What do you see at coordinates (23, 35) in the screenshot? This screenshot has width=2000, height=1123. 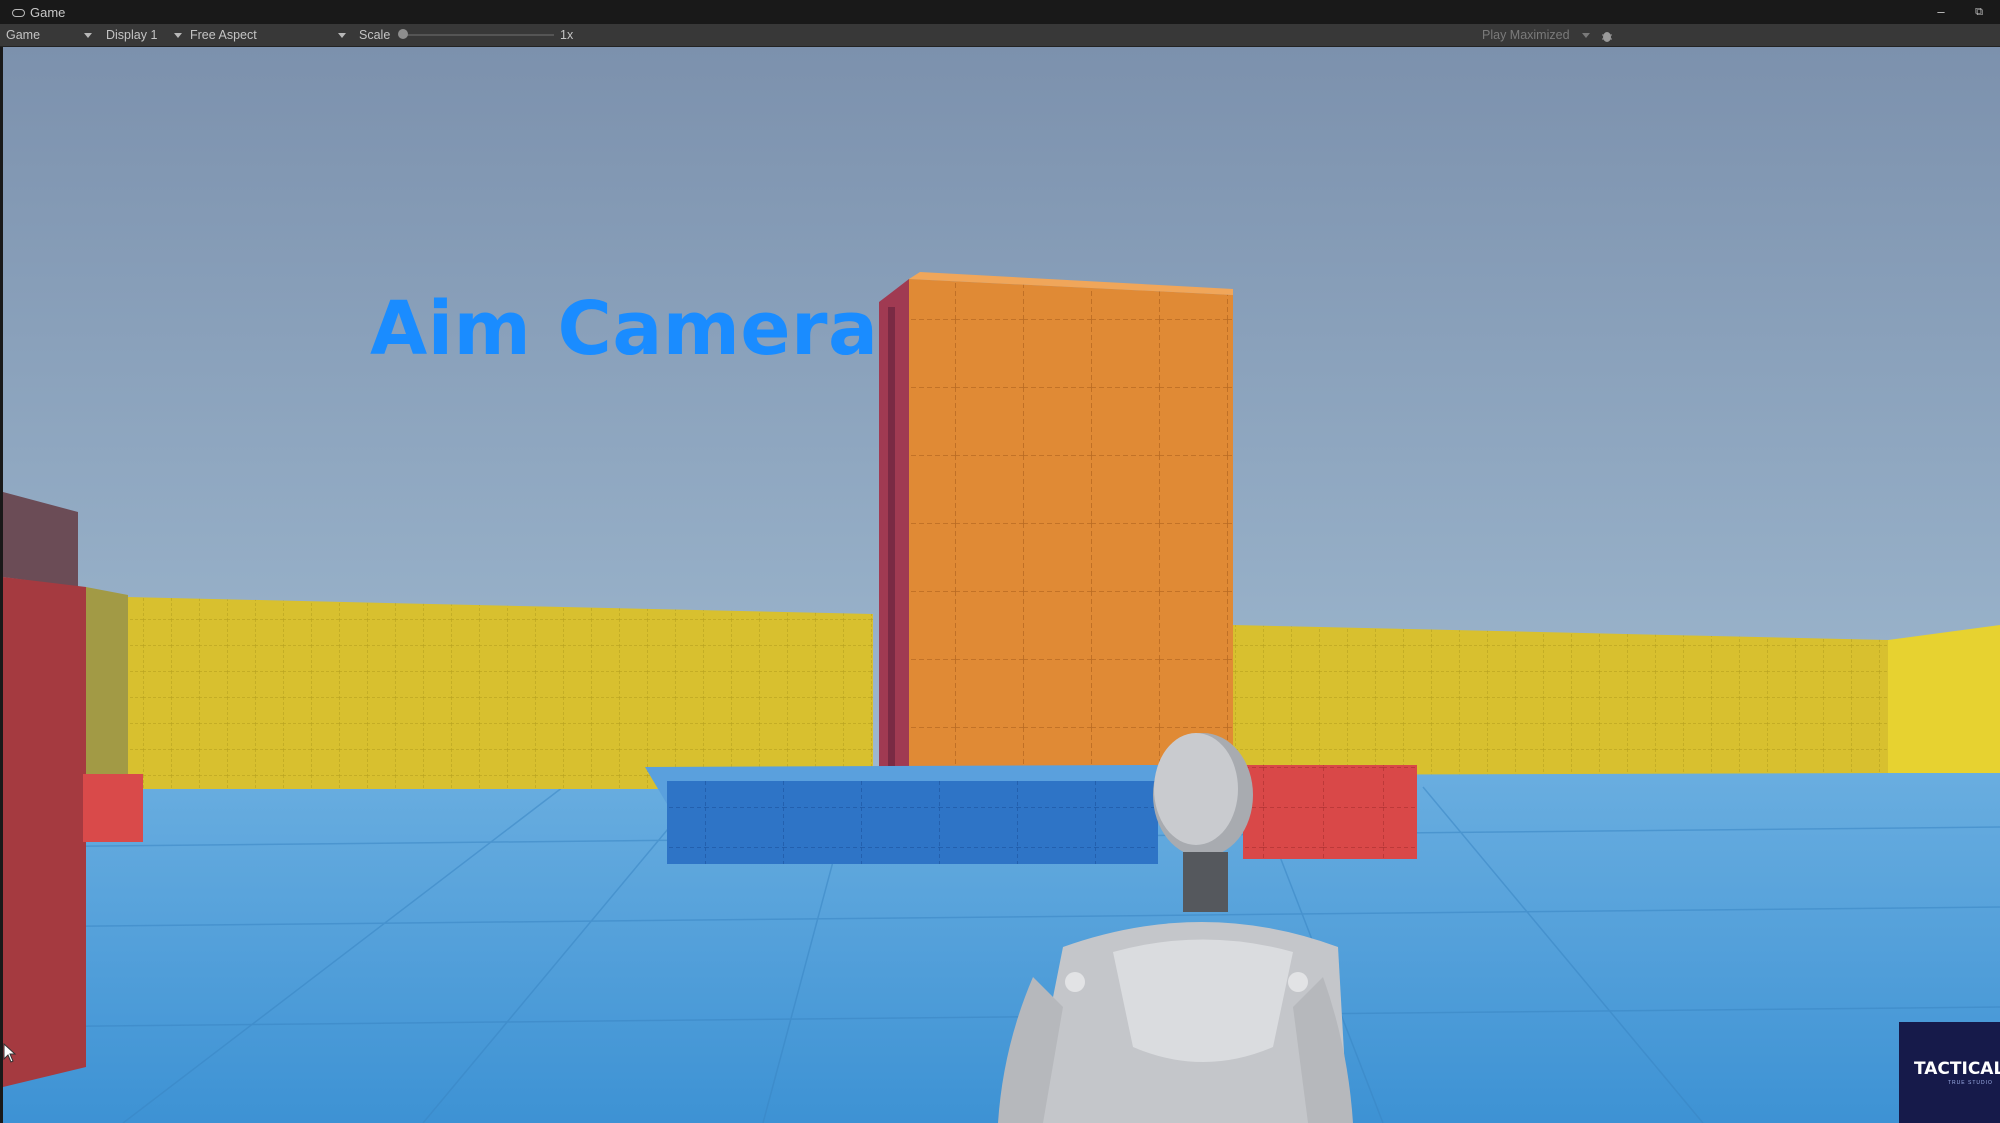 I see `view-mode-label: Game` at bounding box center [23, 35].